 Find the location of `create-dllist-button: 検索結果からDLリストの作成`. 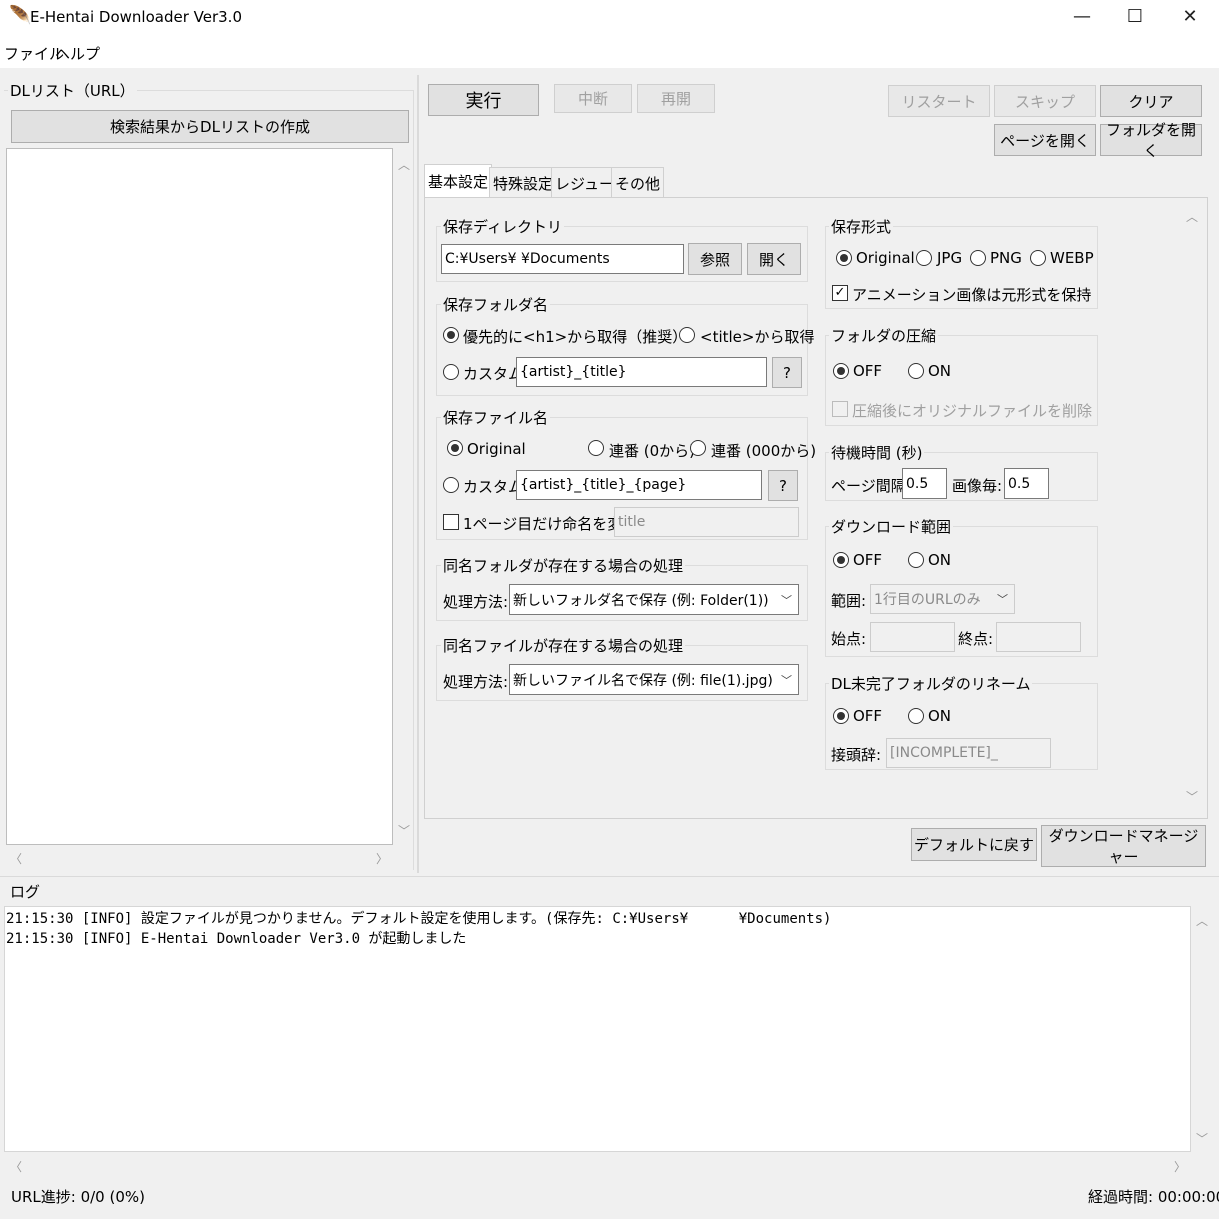

create-dllist-button: 検索結果からDLリストの作成 is located at coordinates (210, 126).